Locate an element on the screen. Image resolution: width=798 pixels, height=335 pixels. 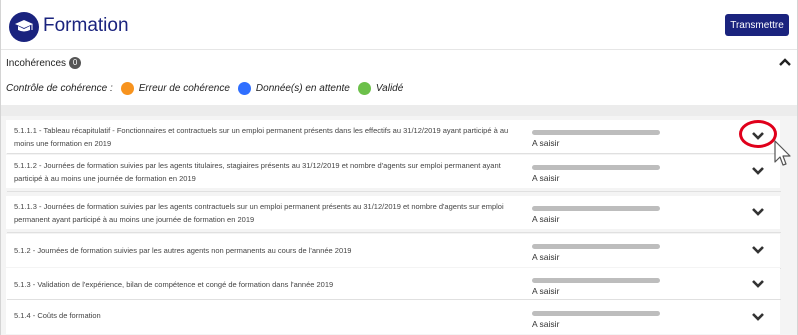
legend-item-attente: Donnée(s) en attente is located at coordinates (293, 88).